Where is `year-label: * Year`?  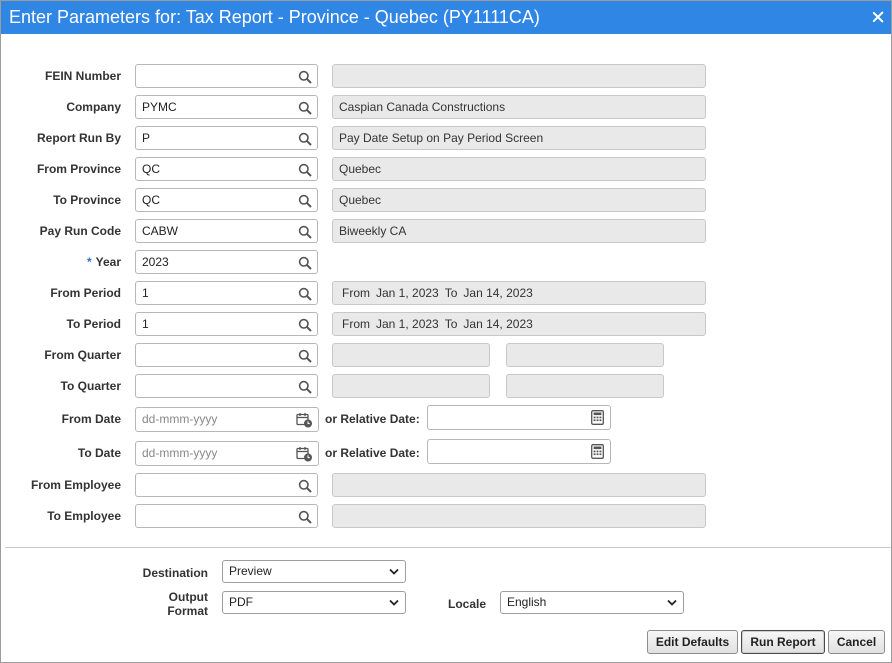
year-label: * Year is located at coordinates (103, 262).